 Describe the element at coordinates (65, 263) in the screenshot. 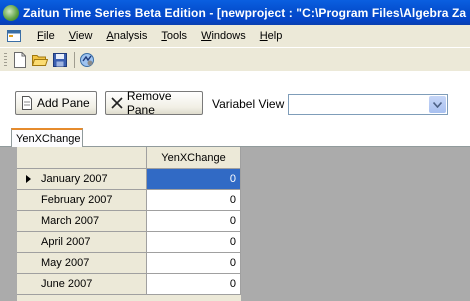

I see `row-label: May 2007` at that location.